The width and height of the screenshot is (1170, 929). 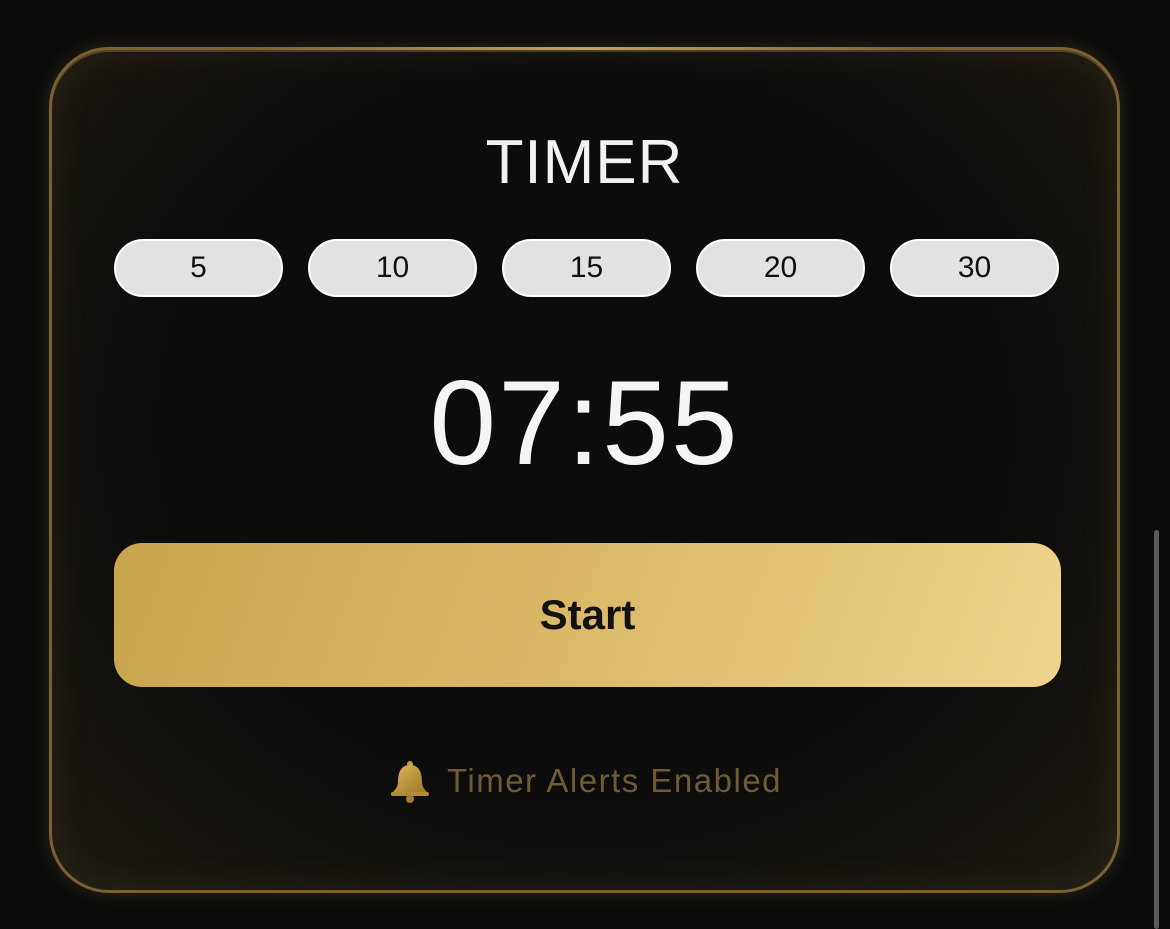 What do you see at coordinates (584, 423) in the screenshot?
I see `time-display: 07:55` at bounding box center [584, 423].